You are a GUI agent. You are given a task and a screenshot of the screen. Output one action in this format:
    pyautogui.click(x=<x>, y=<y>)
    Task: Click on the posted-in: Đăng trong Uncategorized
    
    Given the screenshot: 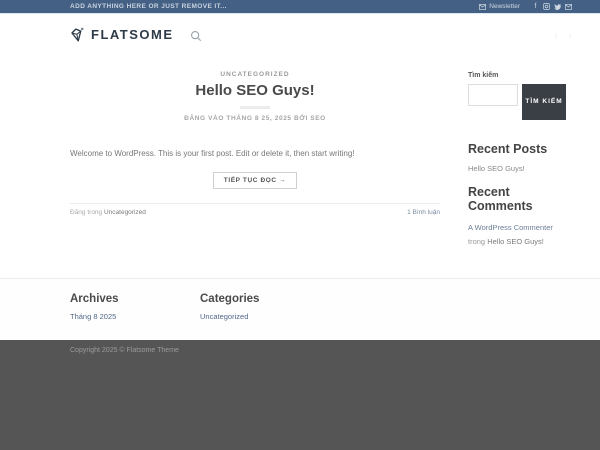 What is the action you would take?
    pyautogui.click(x=108, y=212)
    